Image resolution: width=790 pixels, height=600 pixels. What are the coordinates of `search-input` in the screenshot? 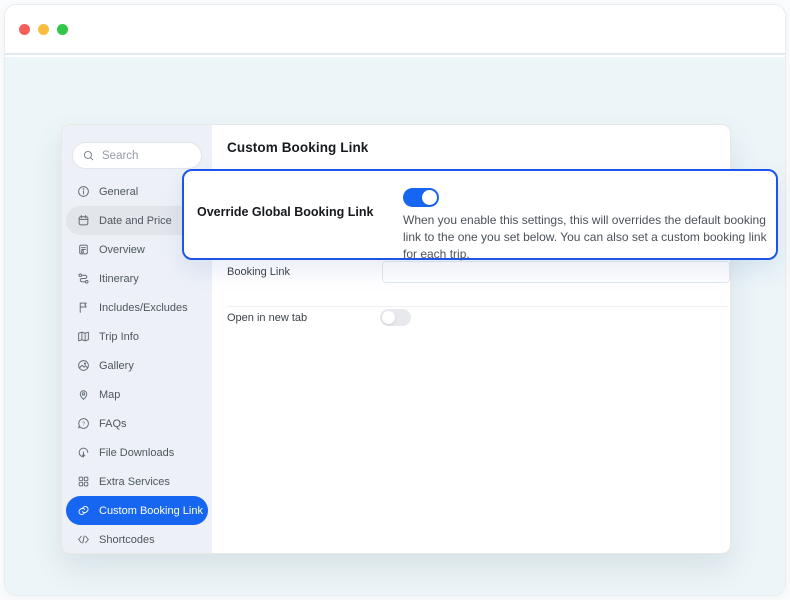 It's located at (146, 155).